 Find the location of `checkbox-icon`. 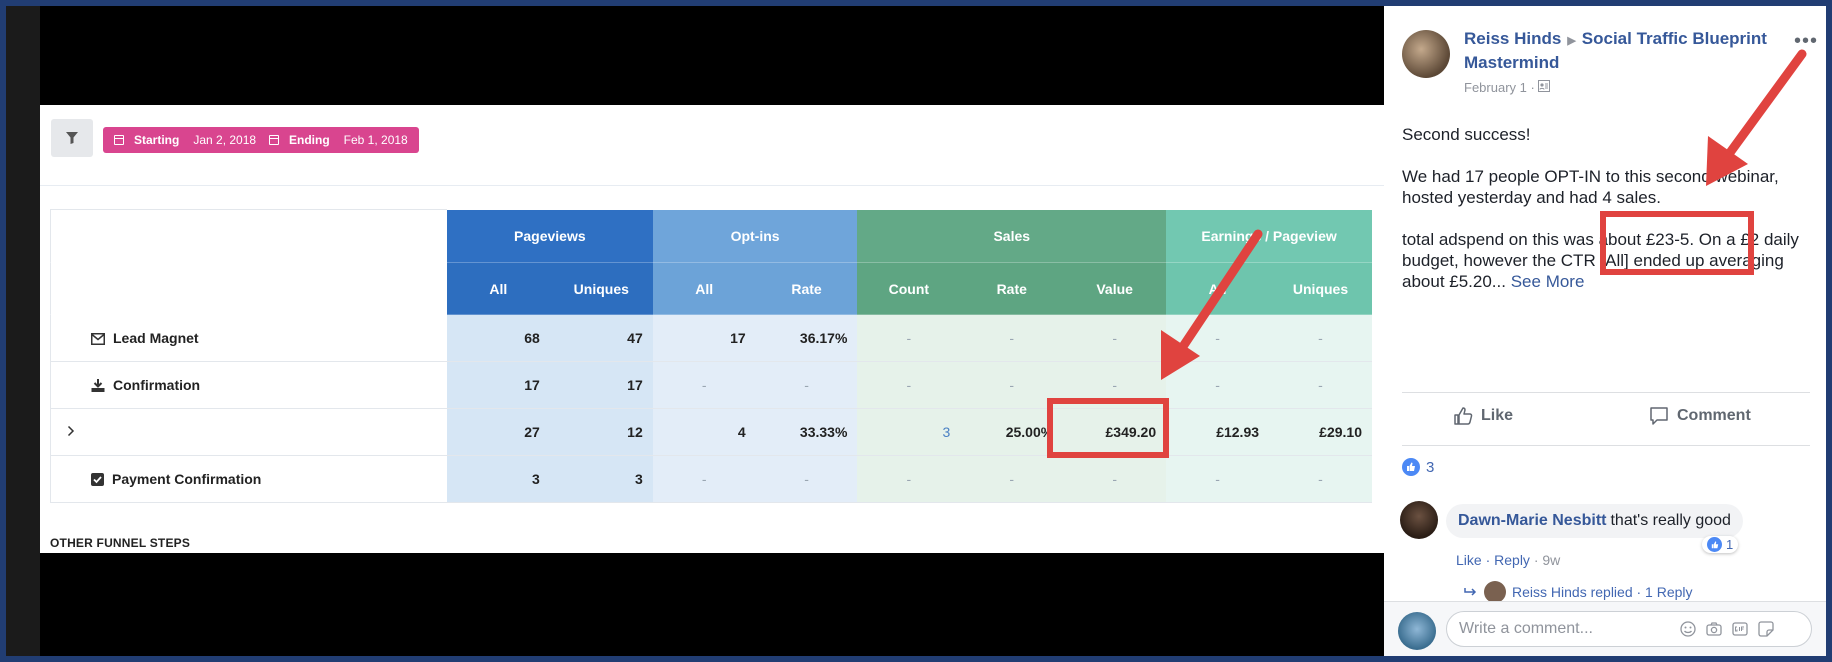

checkbox-icon is located at coordinates (97, 479).